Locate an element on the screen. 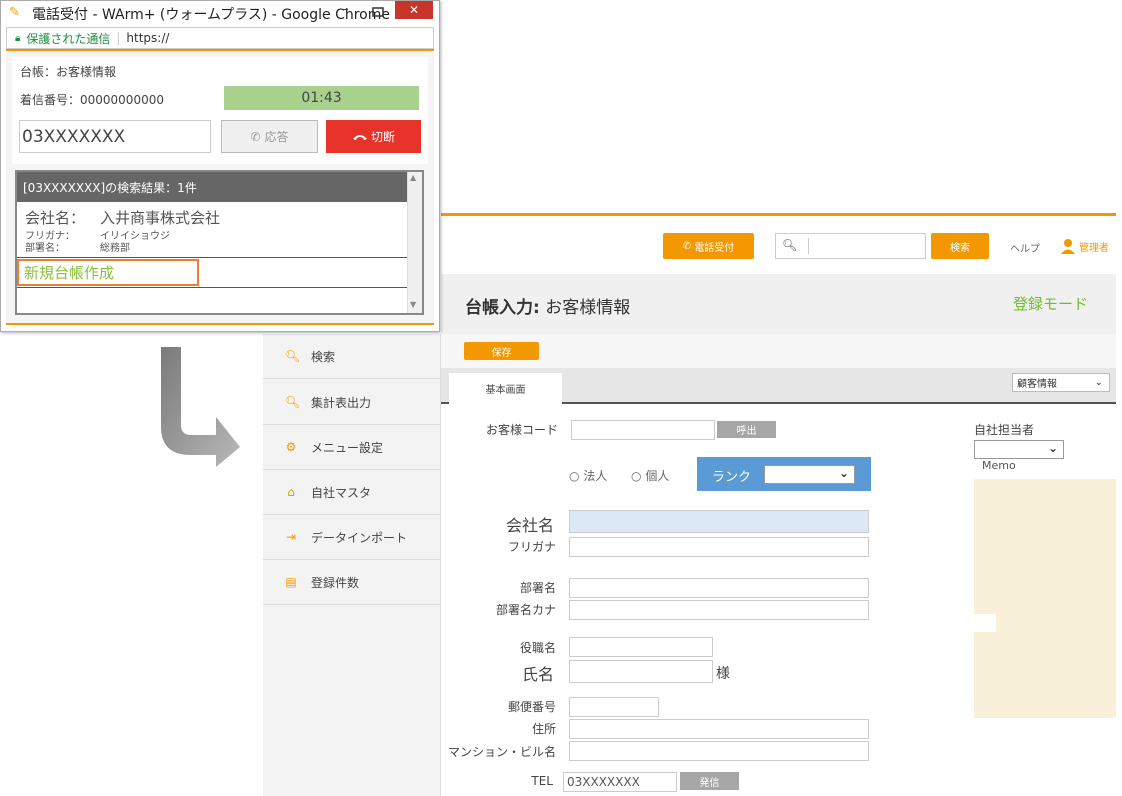 The height and width of the screenshot is (796, 1122). furigana-label: フリガナ is located at coordinates (531, 547).